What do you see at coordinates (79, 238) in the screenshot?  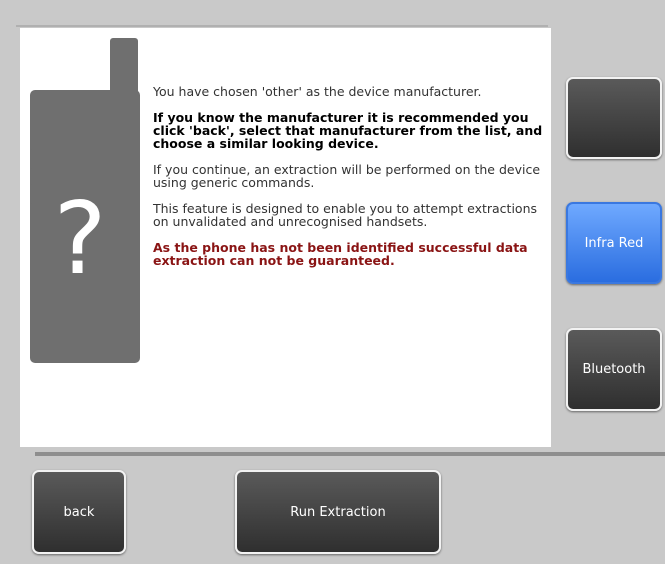 I see `question-mark: ?` at bounding box center [79, 238].